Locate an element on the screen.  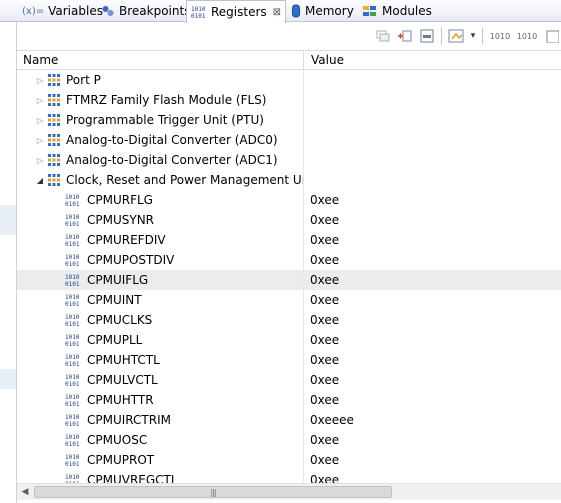
table-row-register: 1010 0101 CPMUPOSTDIV 0xee is located at coordinates (289, 260).